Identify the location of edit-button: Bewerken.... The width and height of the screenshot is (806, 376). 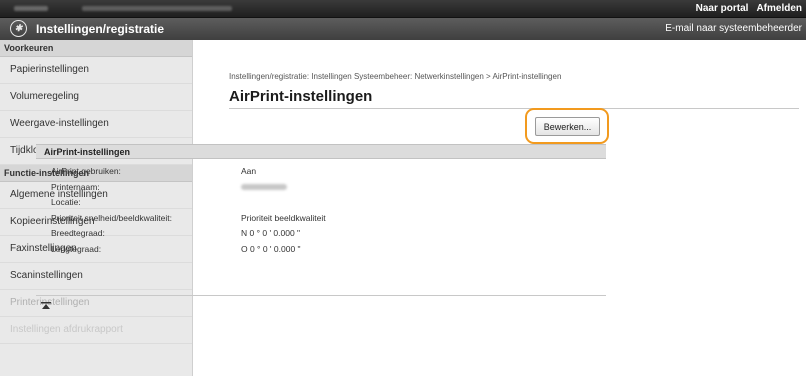
(567, 126).